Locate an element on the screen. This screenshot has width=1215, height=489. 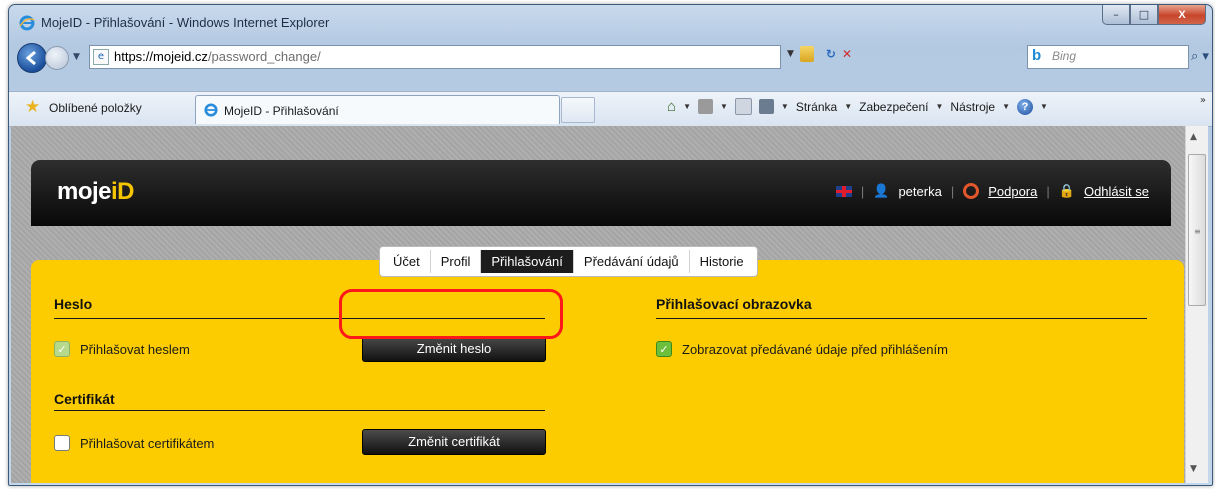
logo-text: moje is located at coordinates (84, 191).